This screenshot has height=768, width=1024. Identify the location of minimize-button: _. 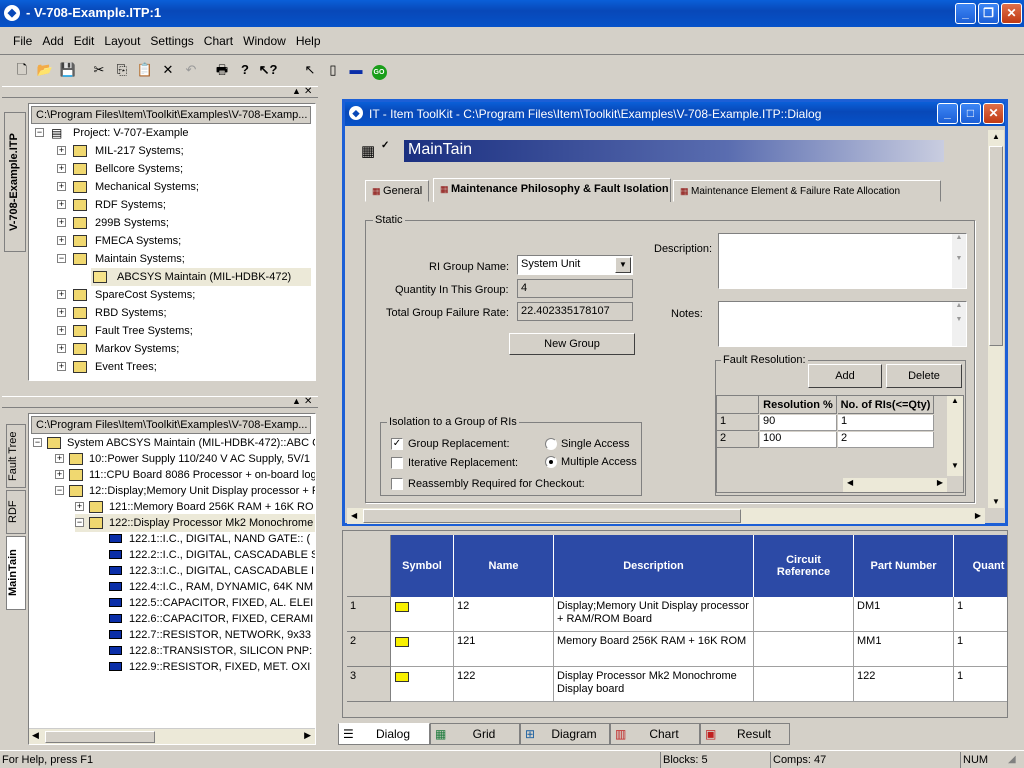
(965, 13).